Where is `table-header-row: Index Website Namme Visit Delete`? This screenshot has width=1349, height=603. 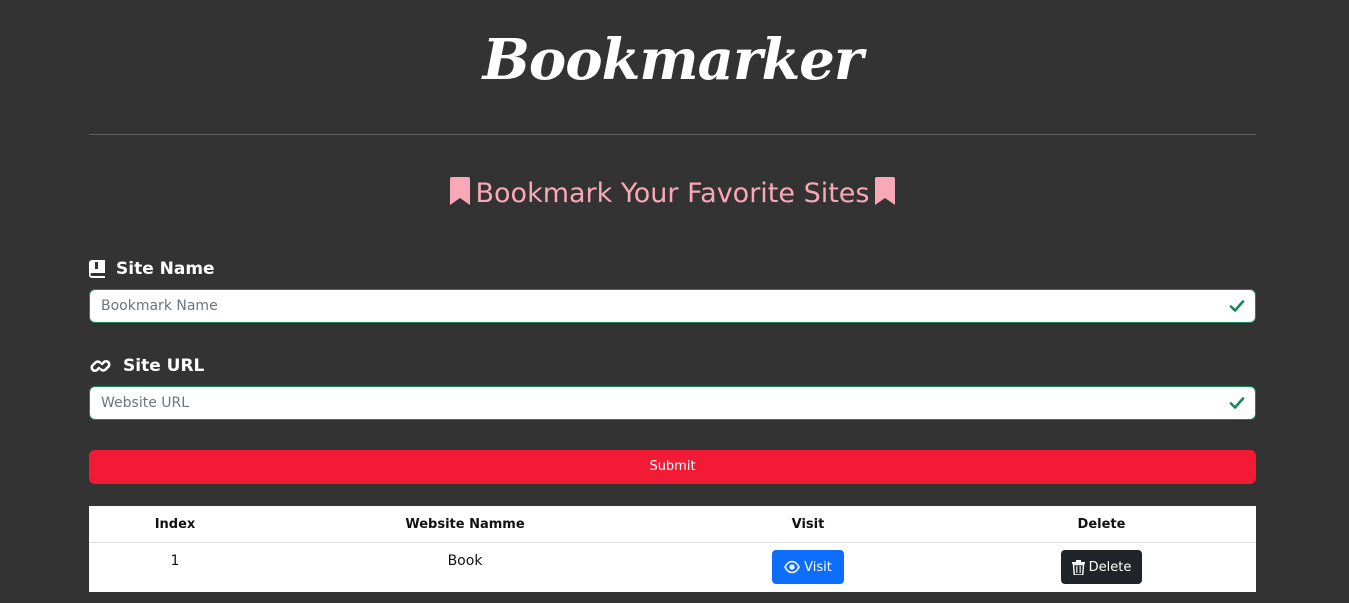 table-header-row: Index Website Namme Visit Delete is located at coordinates (672, 524).